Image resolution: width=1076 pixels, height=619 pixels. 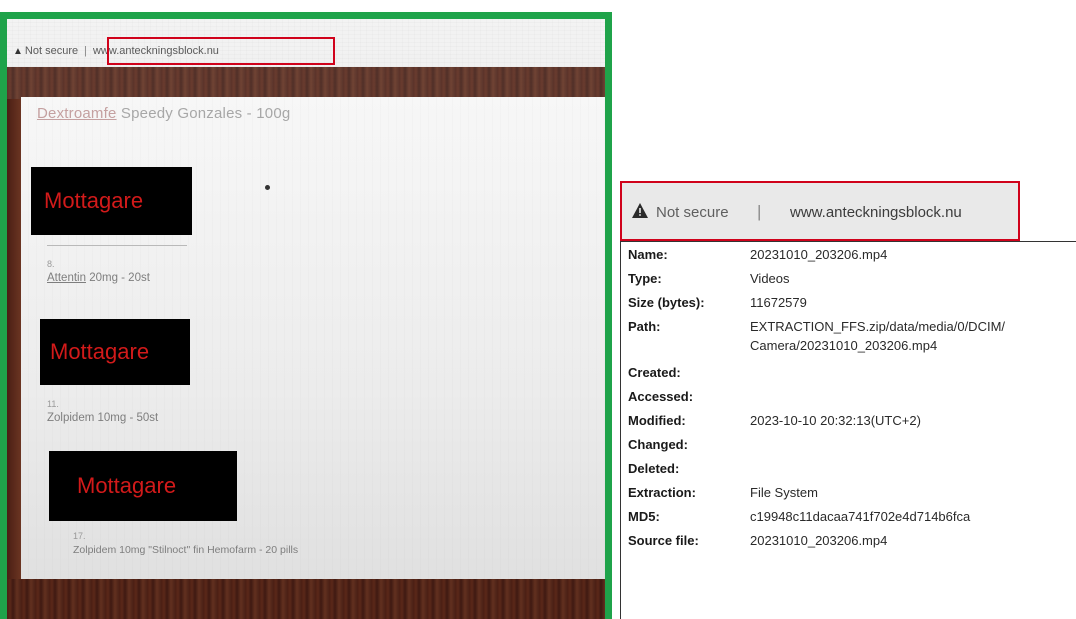 What do you see at coordinates (644, 326) in the screenshot?
I see `property-label: Path:` at bounding box center [644, 326].